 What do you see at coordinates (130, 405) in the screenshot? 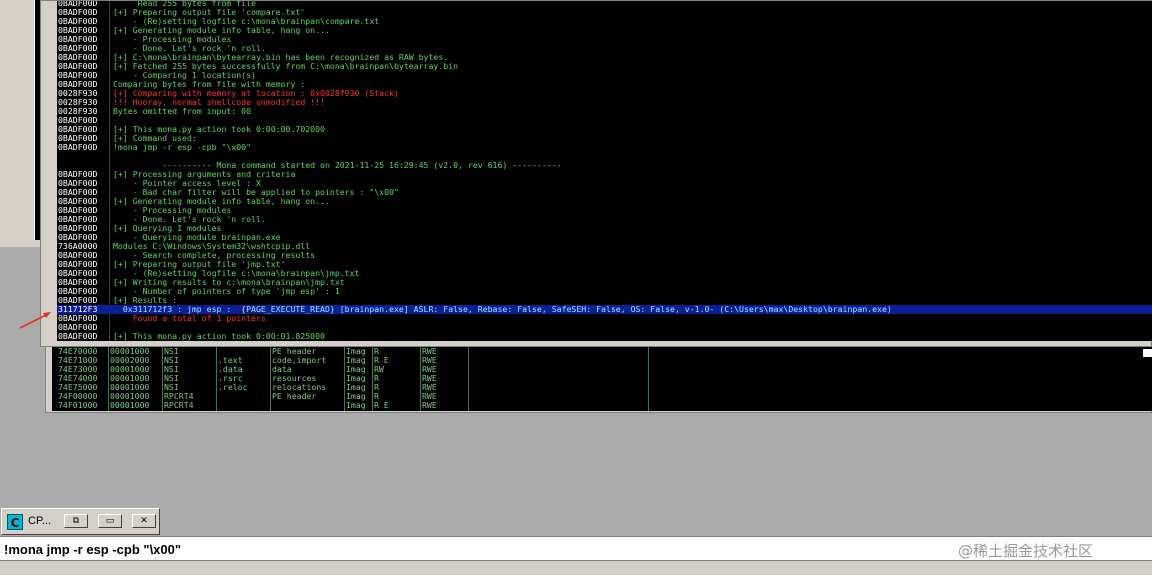
I see `memory-map-cell-size: 00001000` at bounding box center [130, 405].